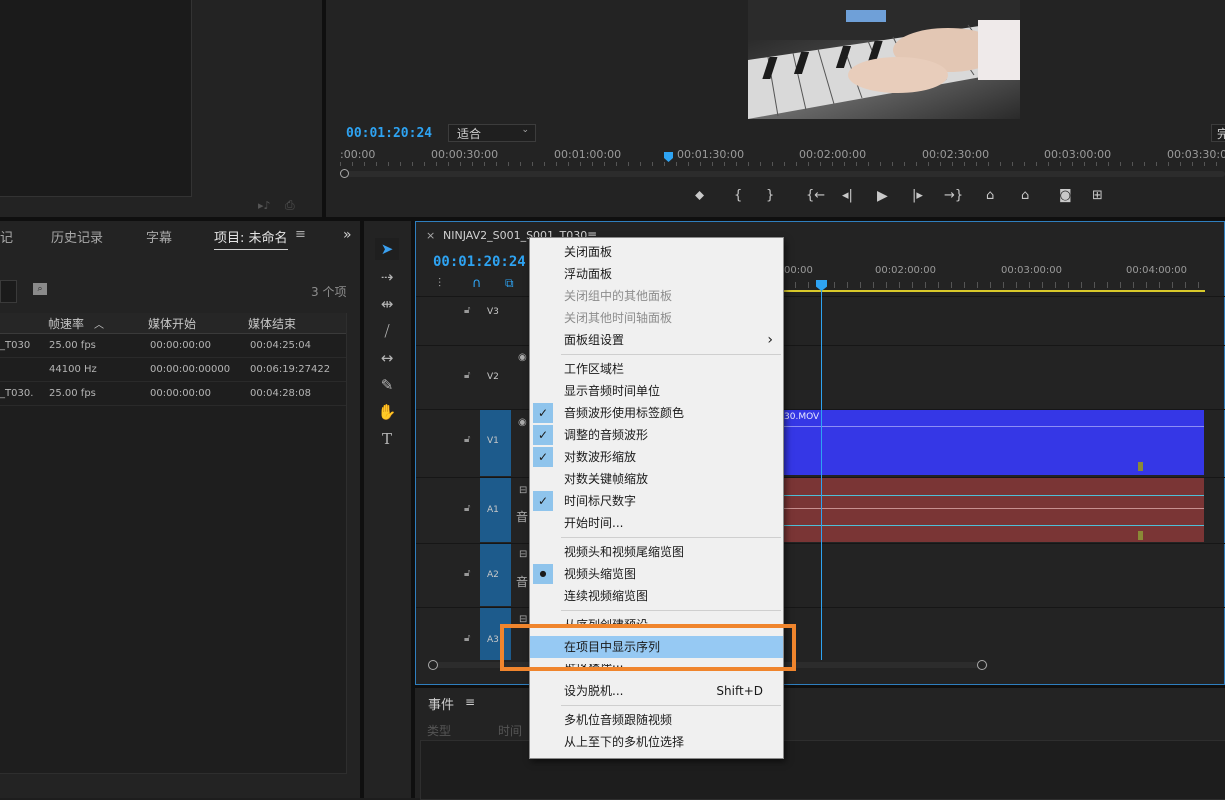 This screenshot has height=800, width=1225. What do you see at coordinates (738, 196) in the screenshot?
I see `mark-in-icon: {` at bounding box center [738, 196].